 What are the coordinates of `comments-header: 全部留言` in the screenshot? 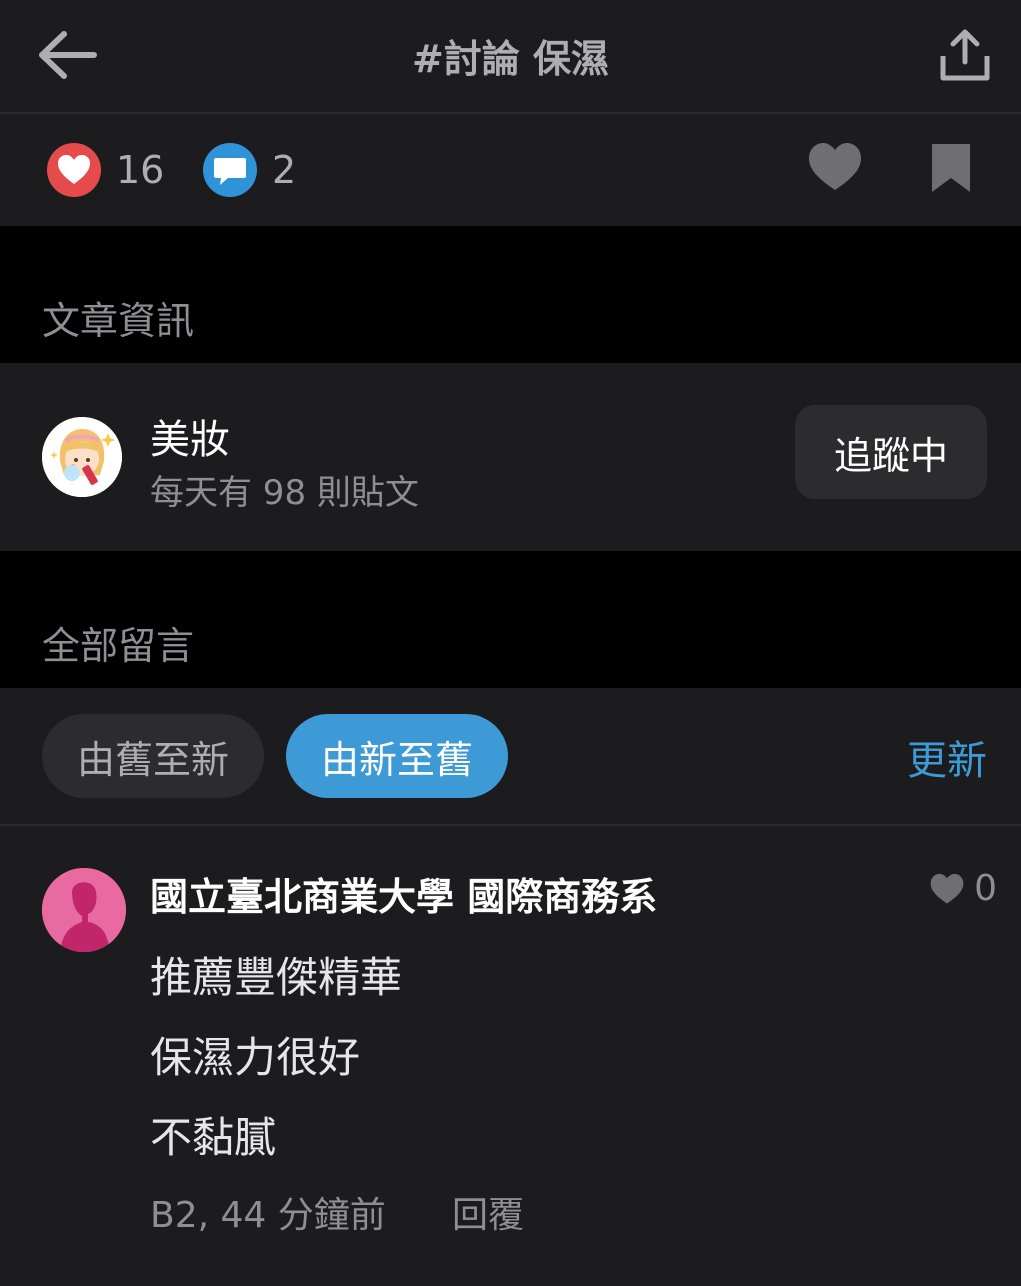 It's located at (510, 619).